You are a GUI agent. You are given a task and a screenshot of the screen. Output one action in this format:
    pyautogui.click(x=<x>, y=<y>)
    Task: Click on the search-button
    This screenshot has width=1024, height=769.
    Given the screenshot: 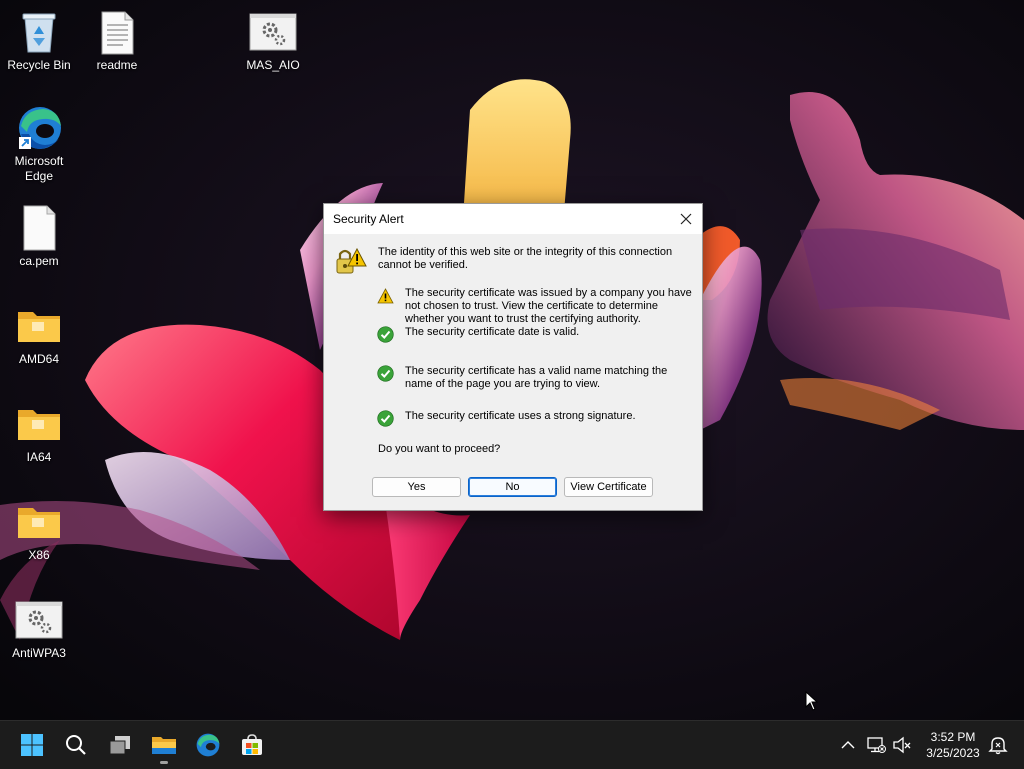 What is the action you would take?
    pyautogui.click(x=76, y=745)
    